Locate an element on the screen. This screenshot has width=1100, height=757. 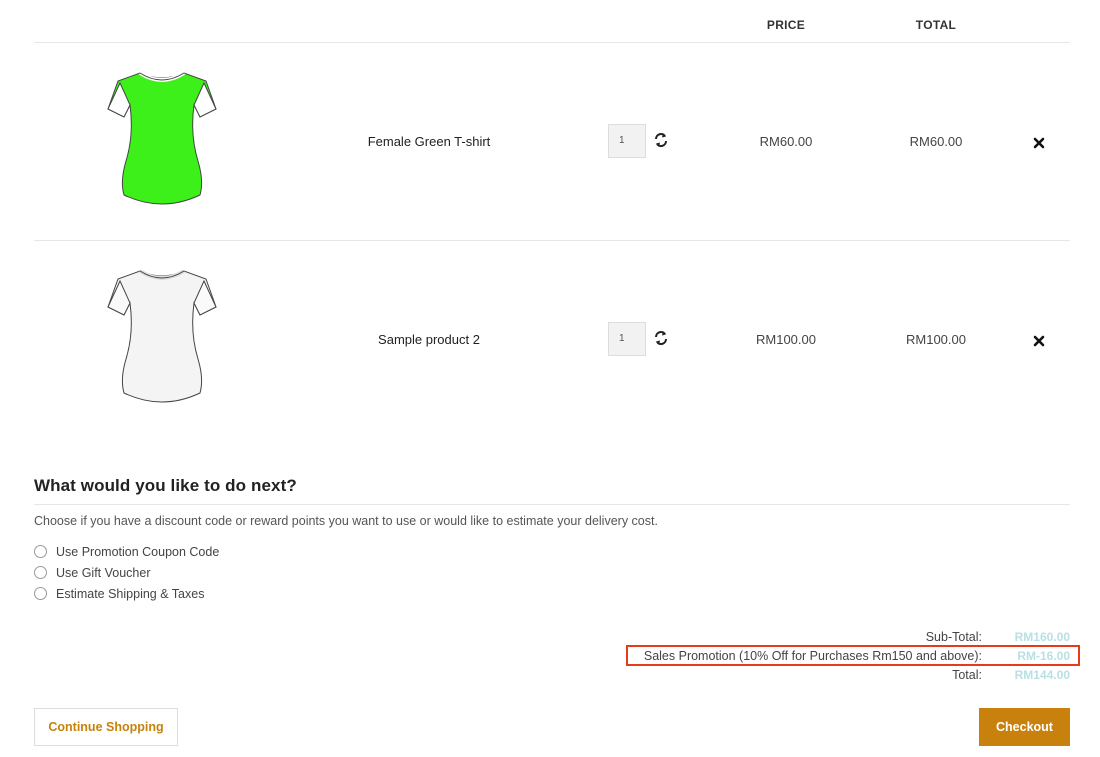
unit-price: RM60.00 is located at coordinates (786, 141).